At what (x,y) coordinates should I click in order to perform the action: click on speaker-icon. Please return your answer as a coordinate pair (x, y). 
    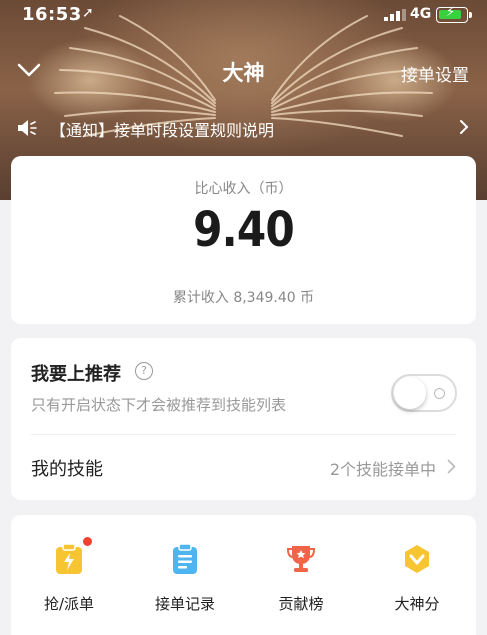
    Looking at the image, I should click on (27, 128).